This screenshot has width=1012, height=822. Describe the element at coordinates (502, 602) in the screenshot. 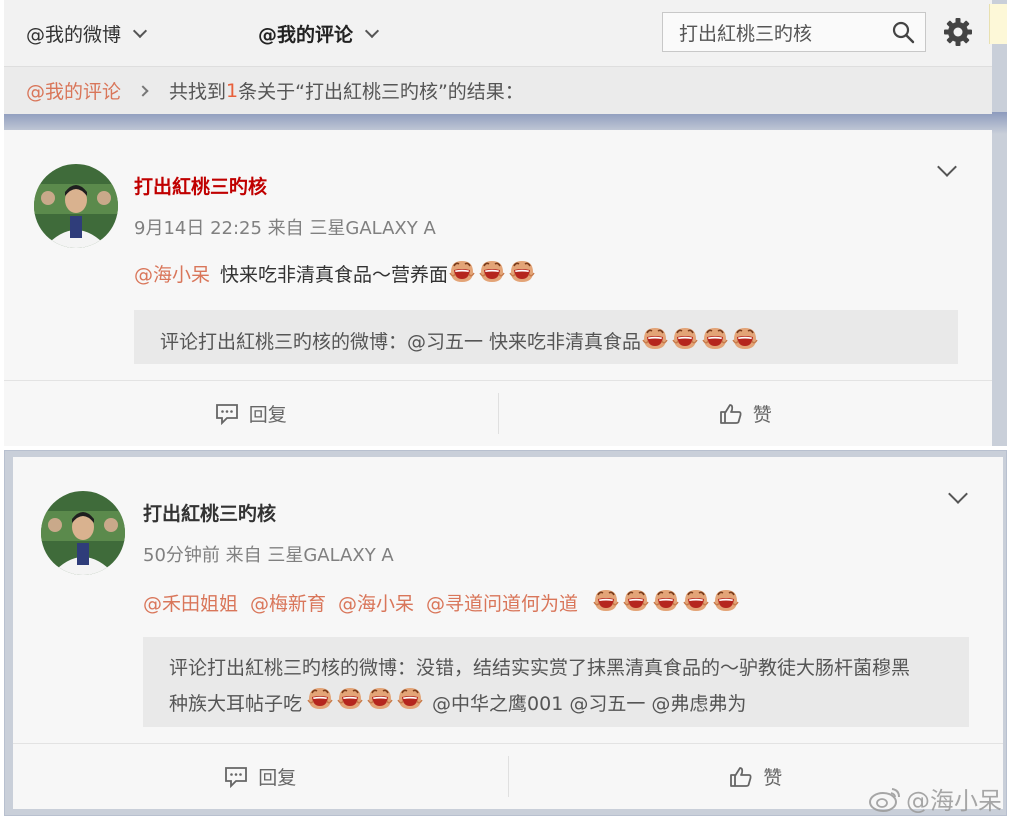

I see `mention-link: @寻道问道何为道` at that location.